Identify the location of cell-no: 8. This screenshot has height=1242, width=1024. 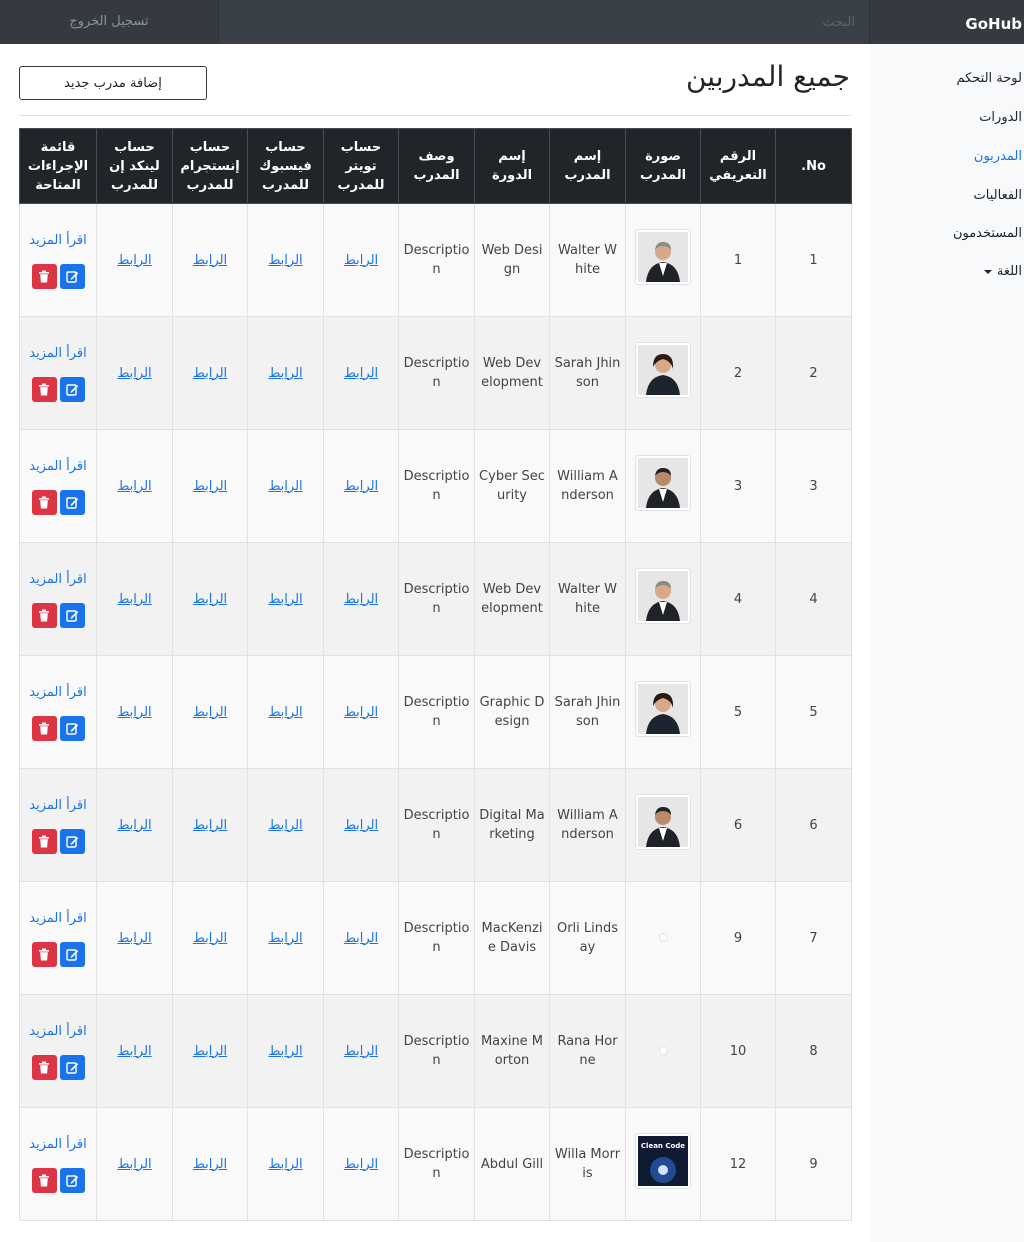
(813, 1051).